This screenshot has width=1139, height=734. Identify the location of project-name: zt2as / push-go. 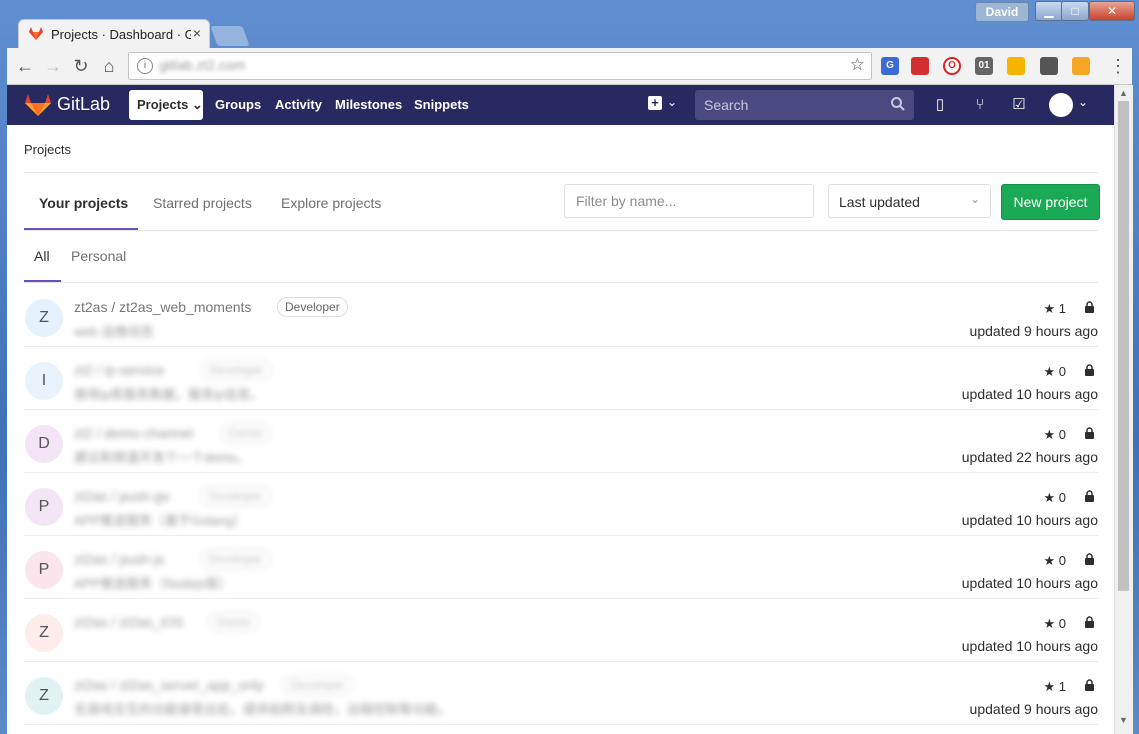
(122, 496).